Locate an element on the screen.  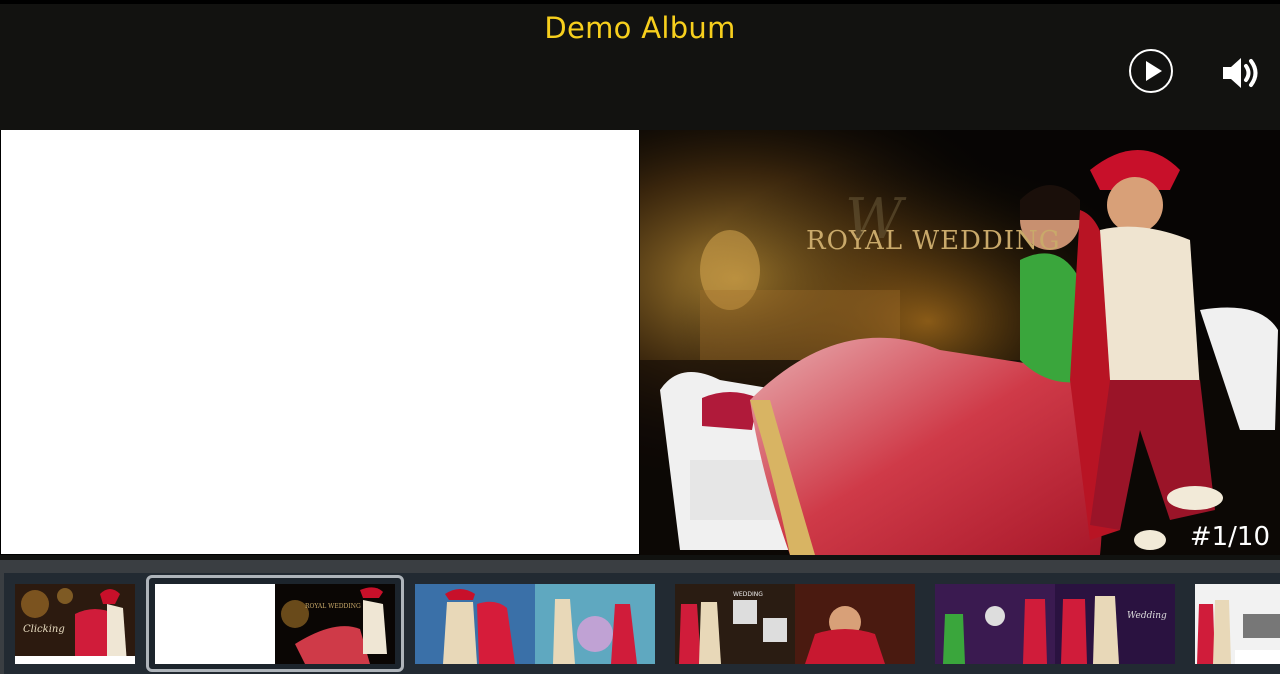
thumbnail-5: Wedding is located at coordinates (1055, 624).